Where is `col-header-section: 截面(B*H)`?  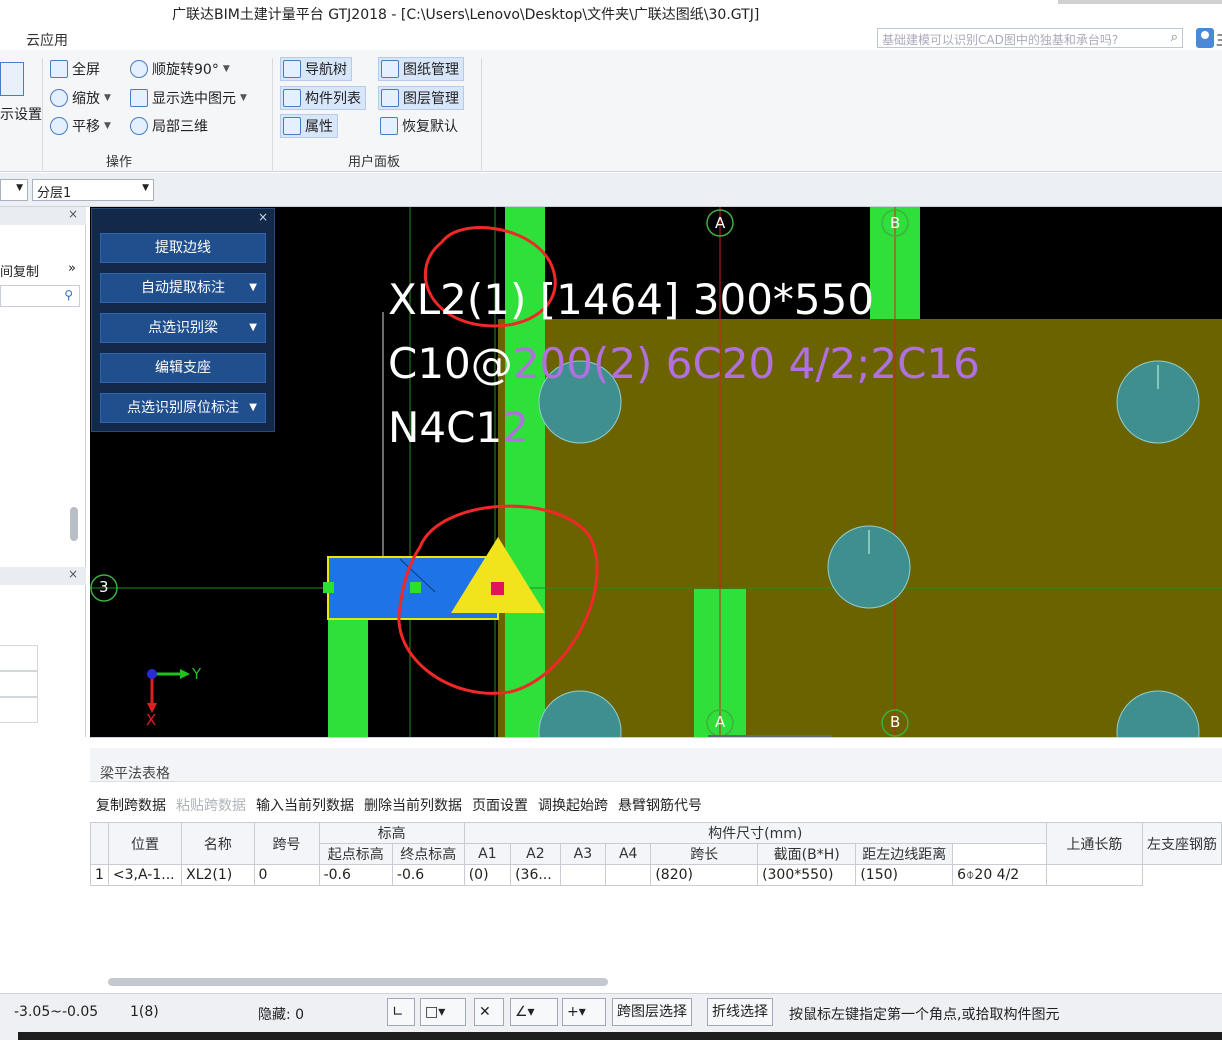
col-header-section: 截面(B*H) is located at coordinates (807, 854).